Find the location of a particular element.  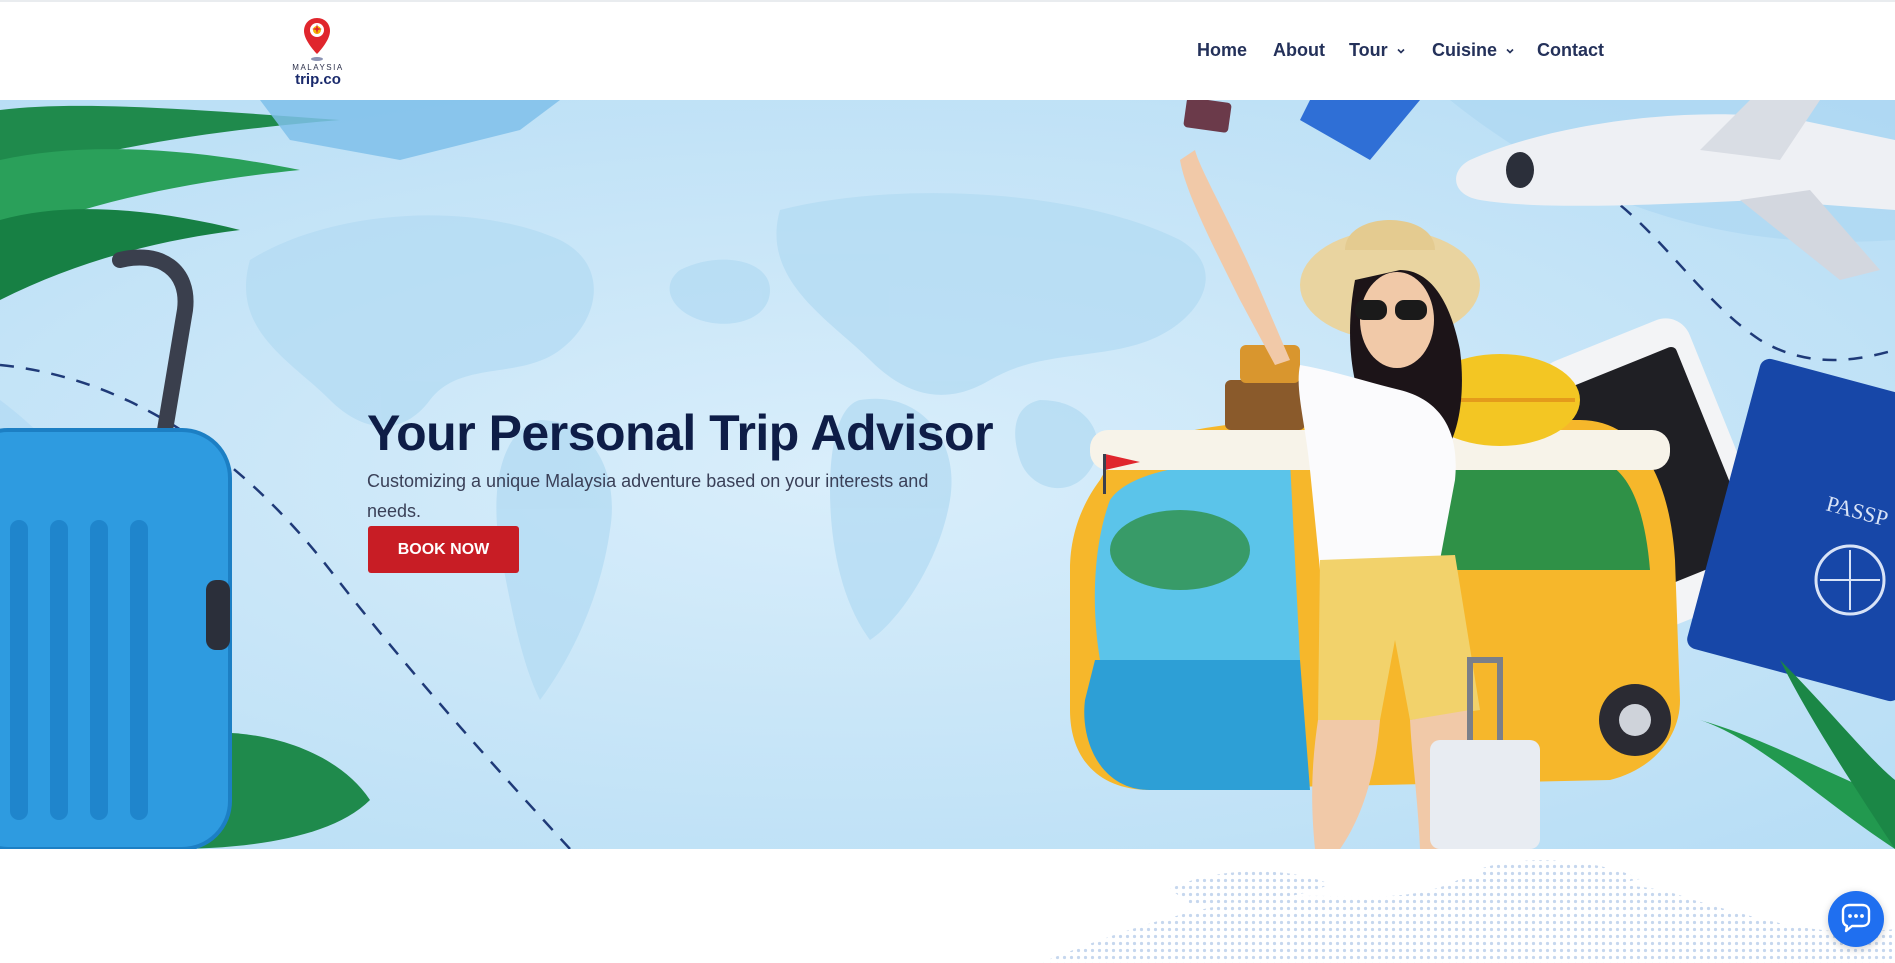

chat-widget-button is located at coordinates (1856, 919).